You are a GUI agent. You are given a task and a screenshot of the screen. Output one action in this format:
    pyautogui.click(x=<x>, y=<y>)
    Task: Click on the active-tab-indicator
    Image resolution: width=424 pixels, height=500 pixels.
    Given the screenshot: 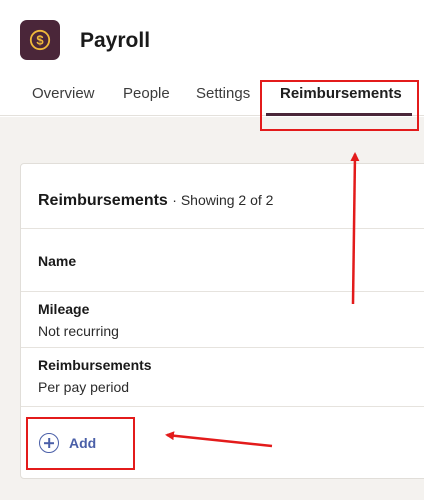 What is the action you would take?
    pyautogui.click(x=339, y=114)
    